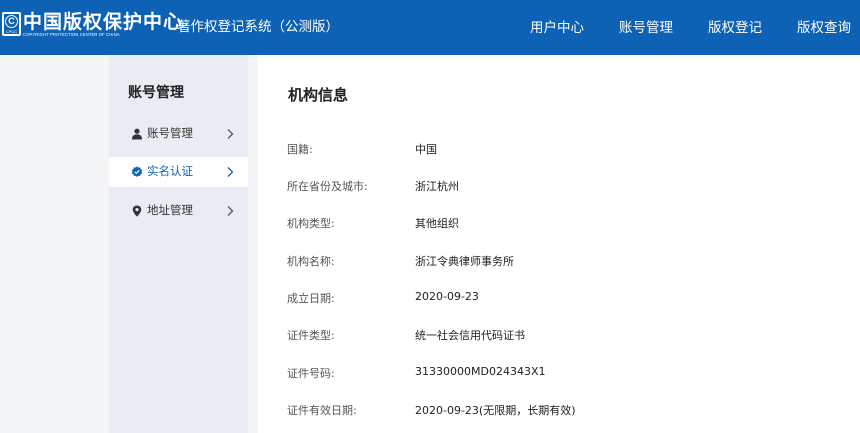  What do you see at coordinates (426, 149) in the screenshot?
I see `field-value: 中国` at bounding box center [426, 149].